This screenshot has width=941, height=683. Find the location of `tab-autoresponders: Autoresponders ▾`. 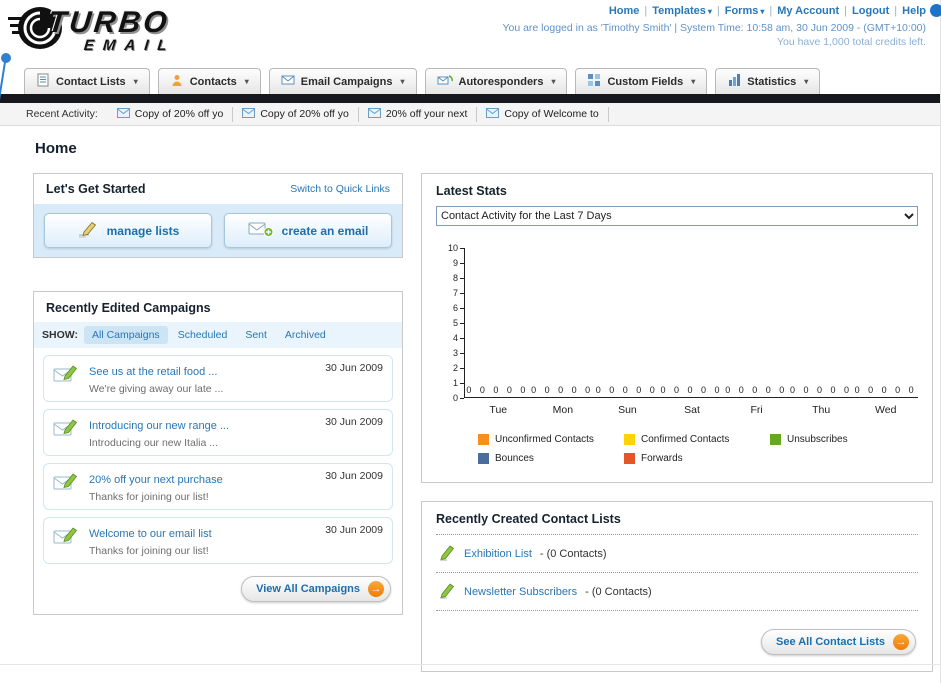

tab-autoresponders: Autoresponders ▾ is located at coordinates (496, 81).